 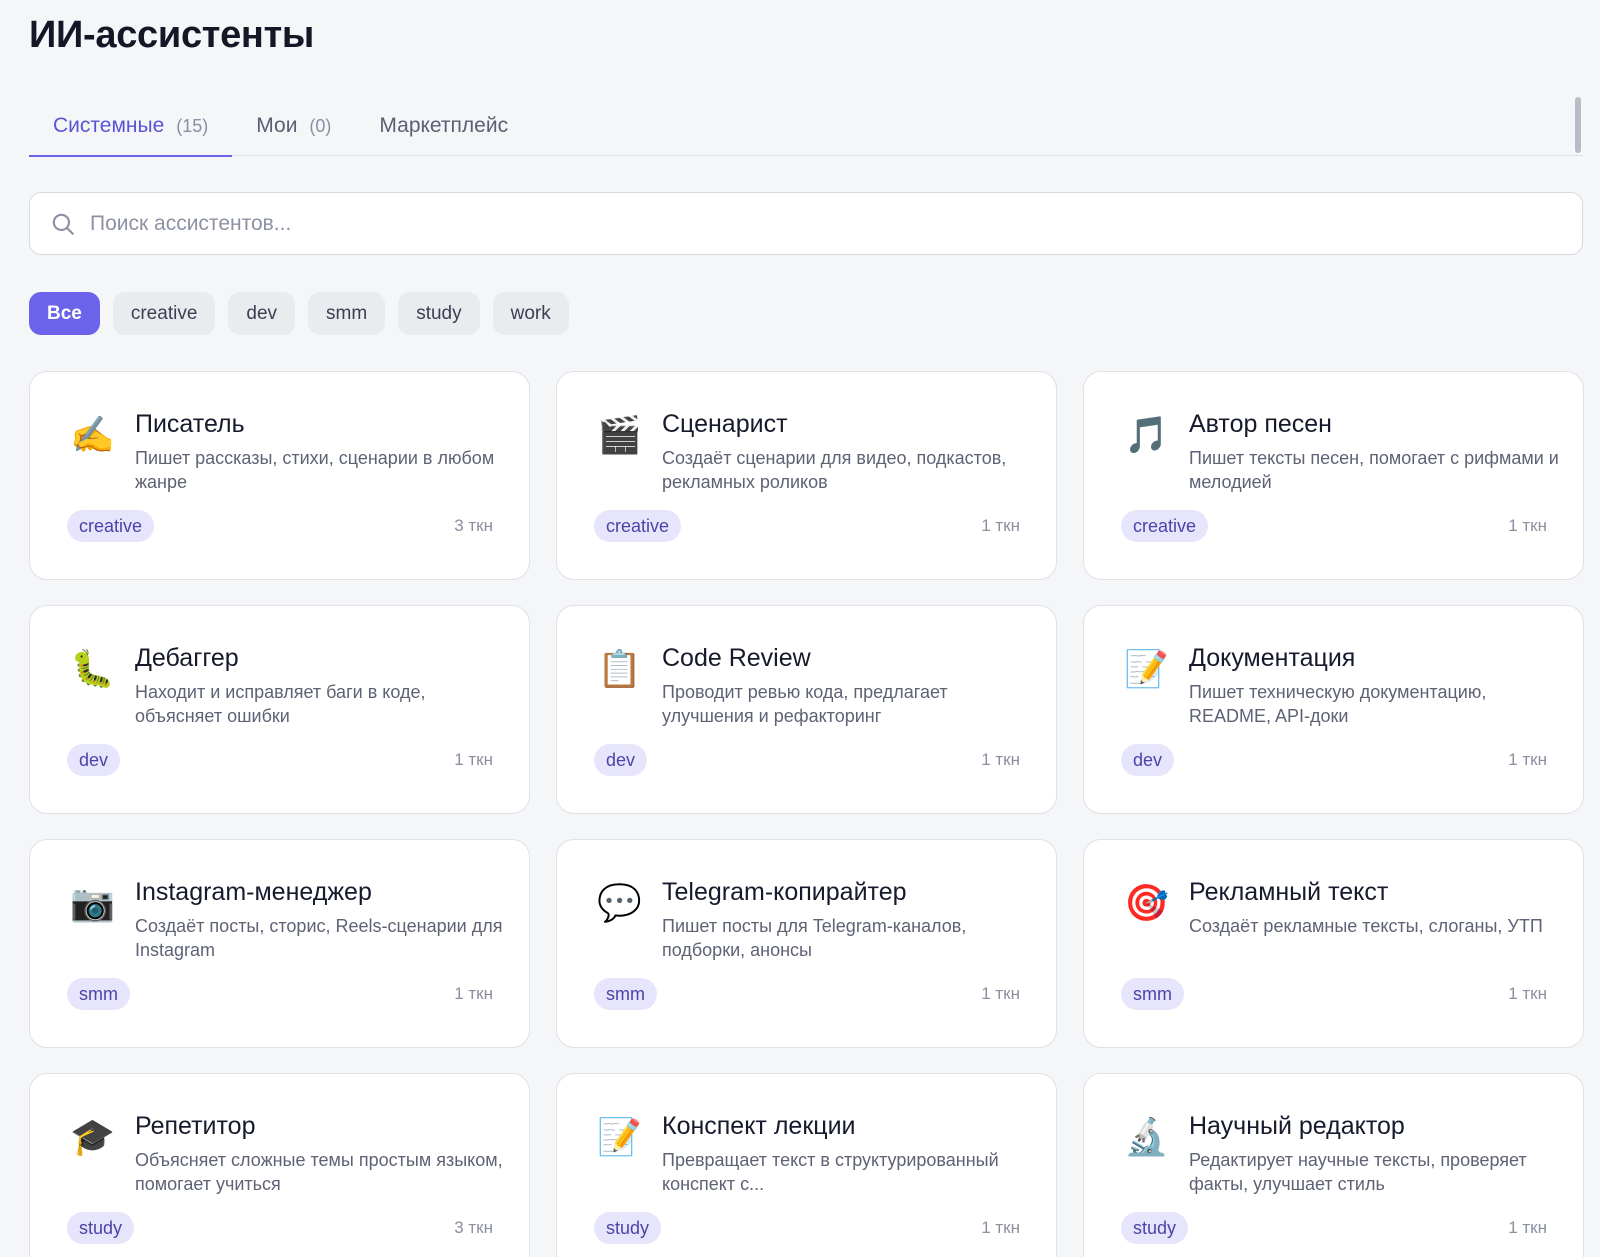 I want to click on target-icon: 🎯, so click(x=1146, y=902).